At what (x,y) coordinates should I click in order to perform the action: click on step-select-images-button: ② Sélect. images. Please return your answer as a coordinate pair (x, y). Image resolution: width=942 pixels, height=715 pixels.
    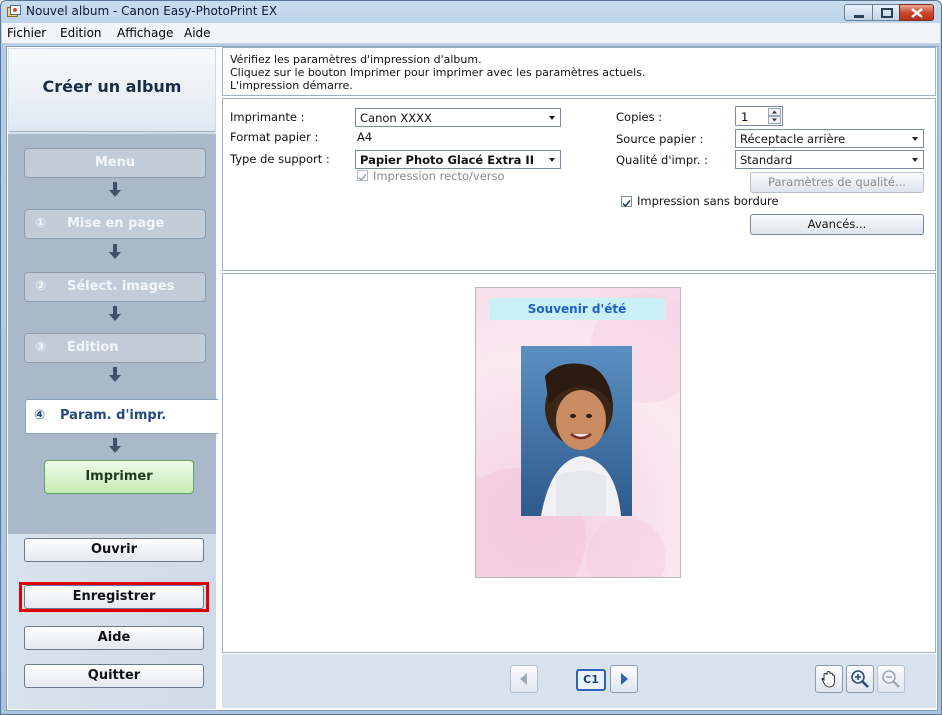
    Looking at the image, I should click on (115, 287).